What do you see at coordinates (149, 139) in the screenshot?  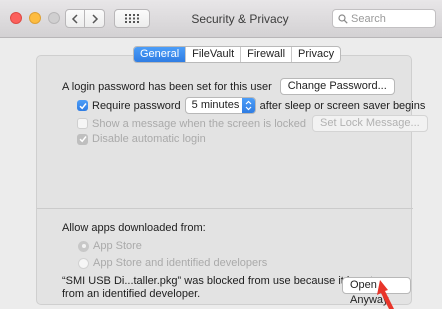 I see `disable-auto-login-label: Disable automatic login` at bounding box center [149, 139].